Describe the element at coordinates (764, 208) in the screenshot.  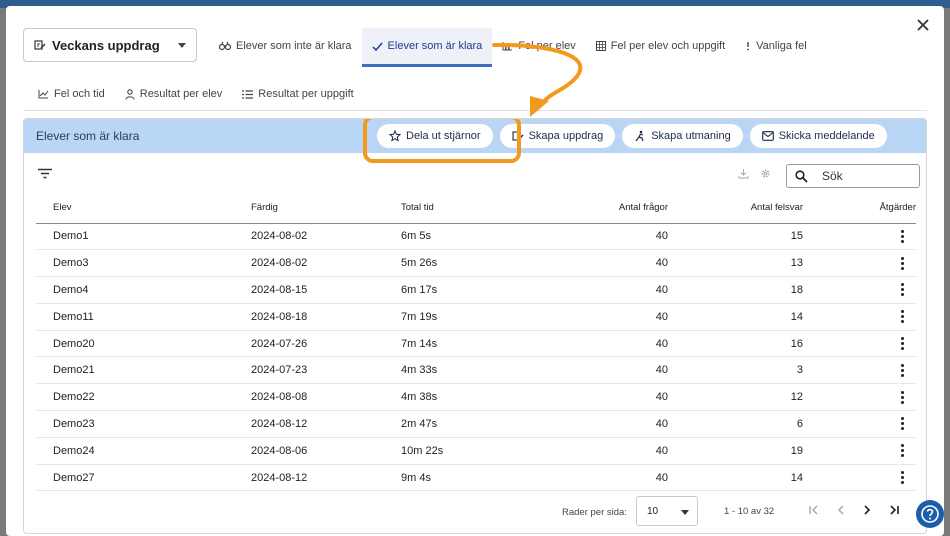
I see `column-header-antal-felsvar: Antal felsvar` at that location.